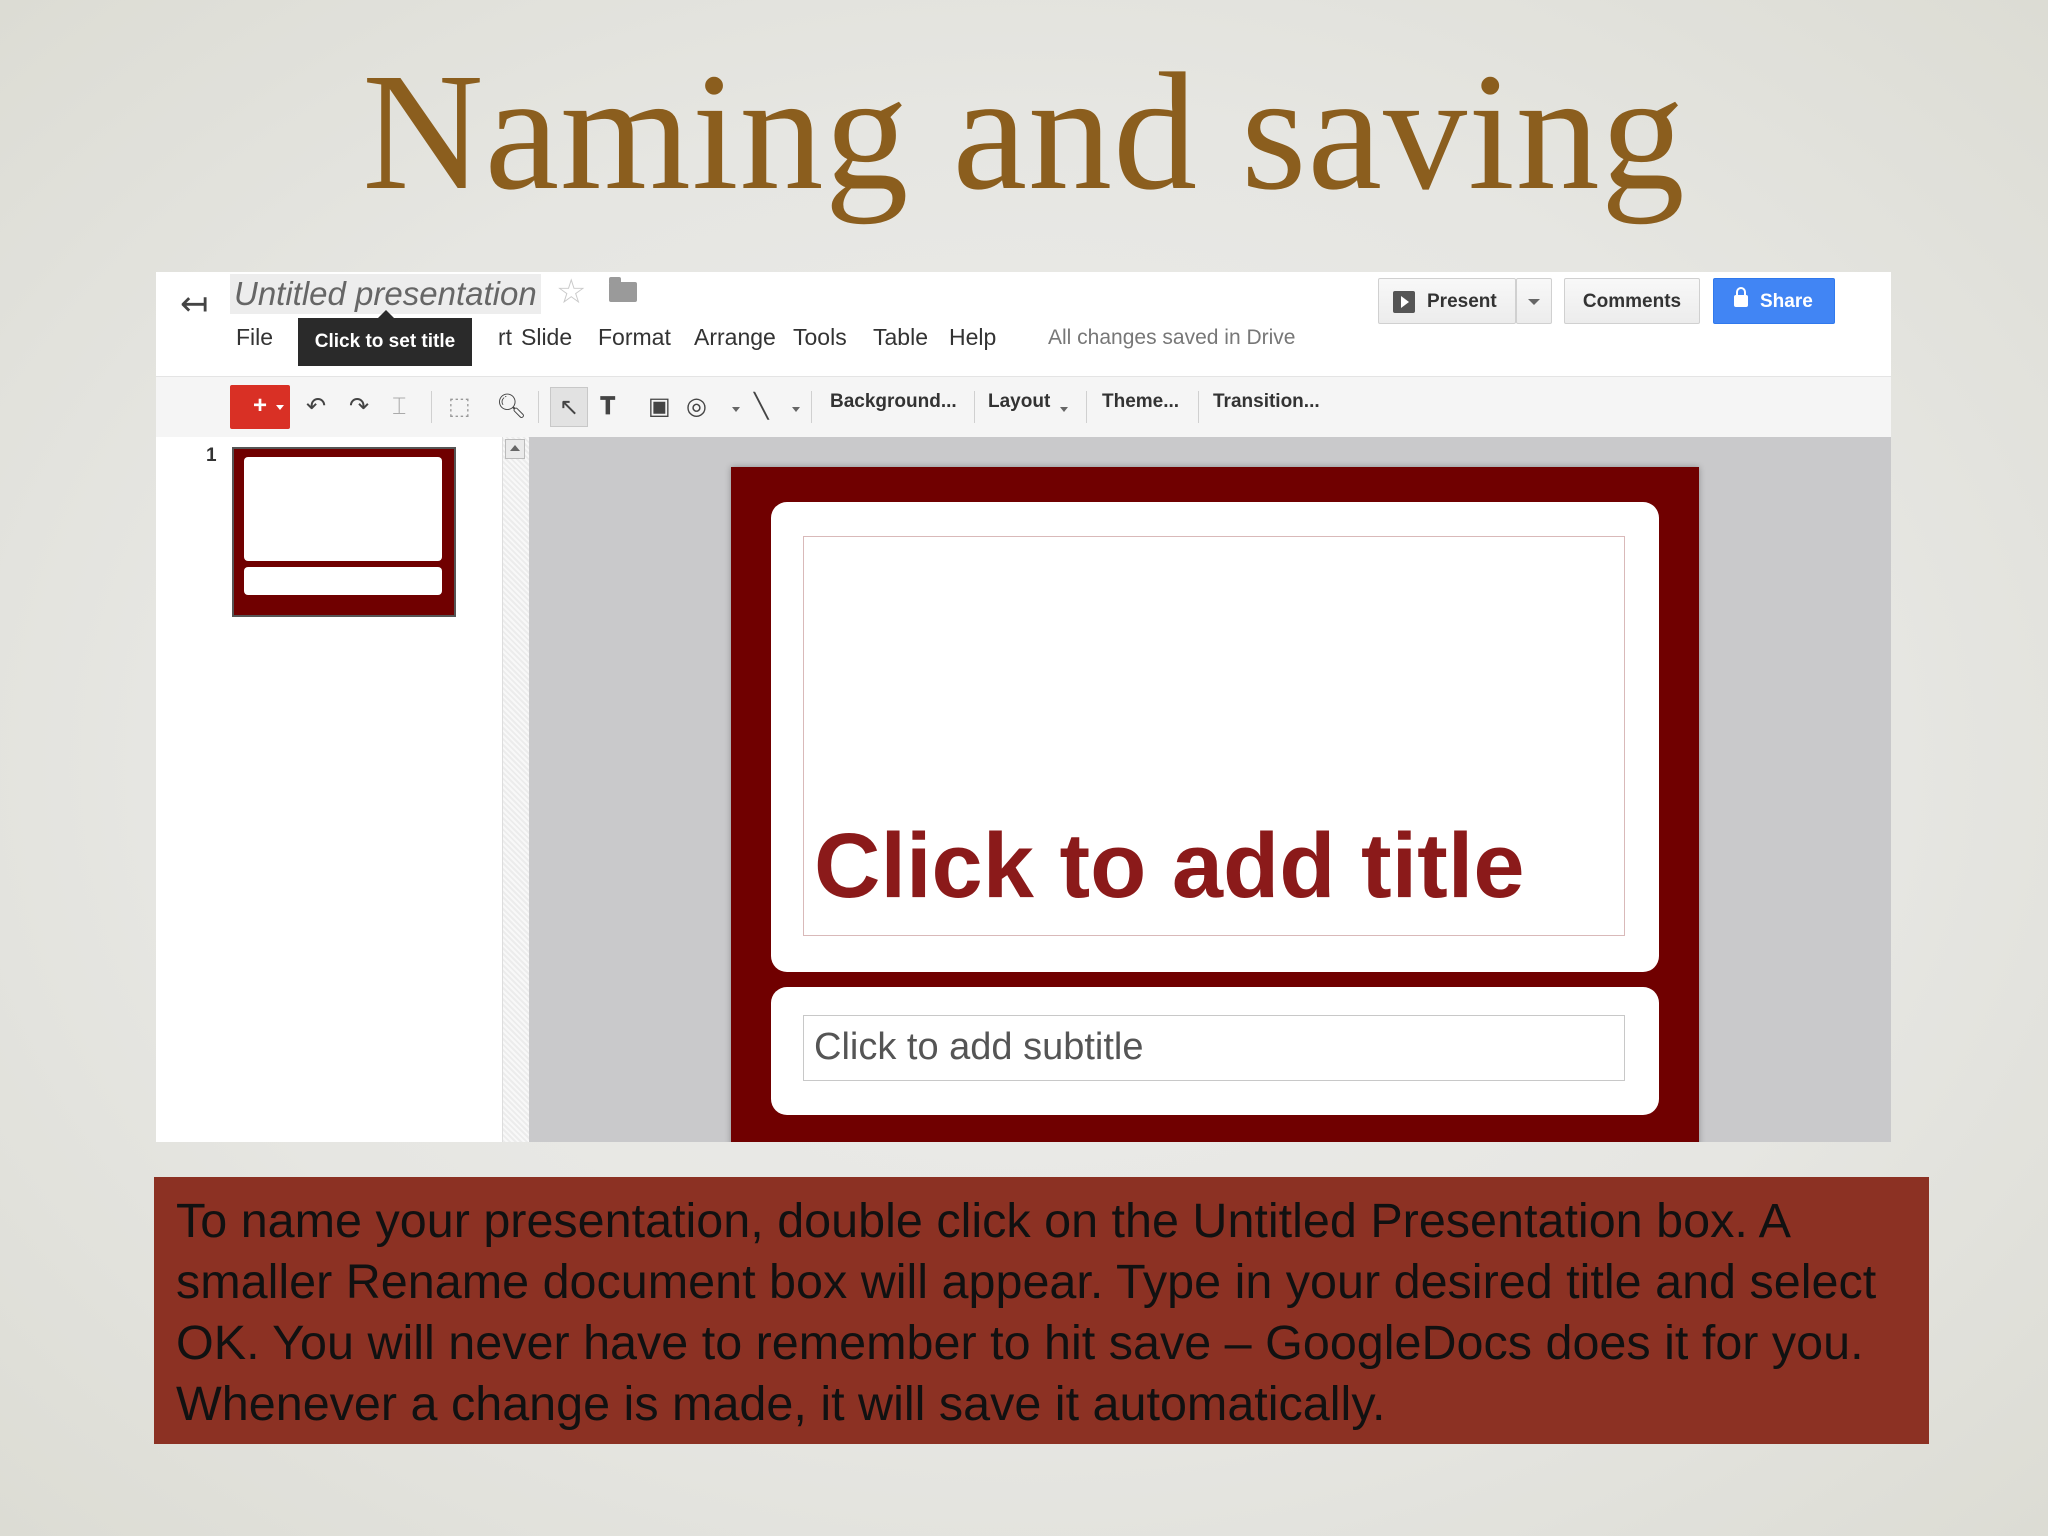 The image size is (2048, 1536). I want to click on line-dropdown-icon, so click(796, 409).